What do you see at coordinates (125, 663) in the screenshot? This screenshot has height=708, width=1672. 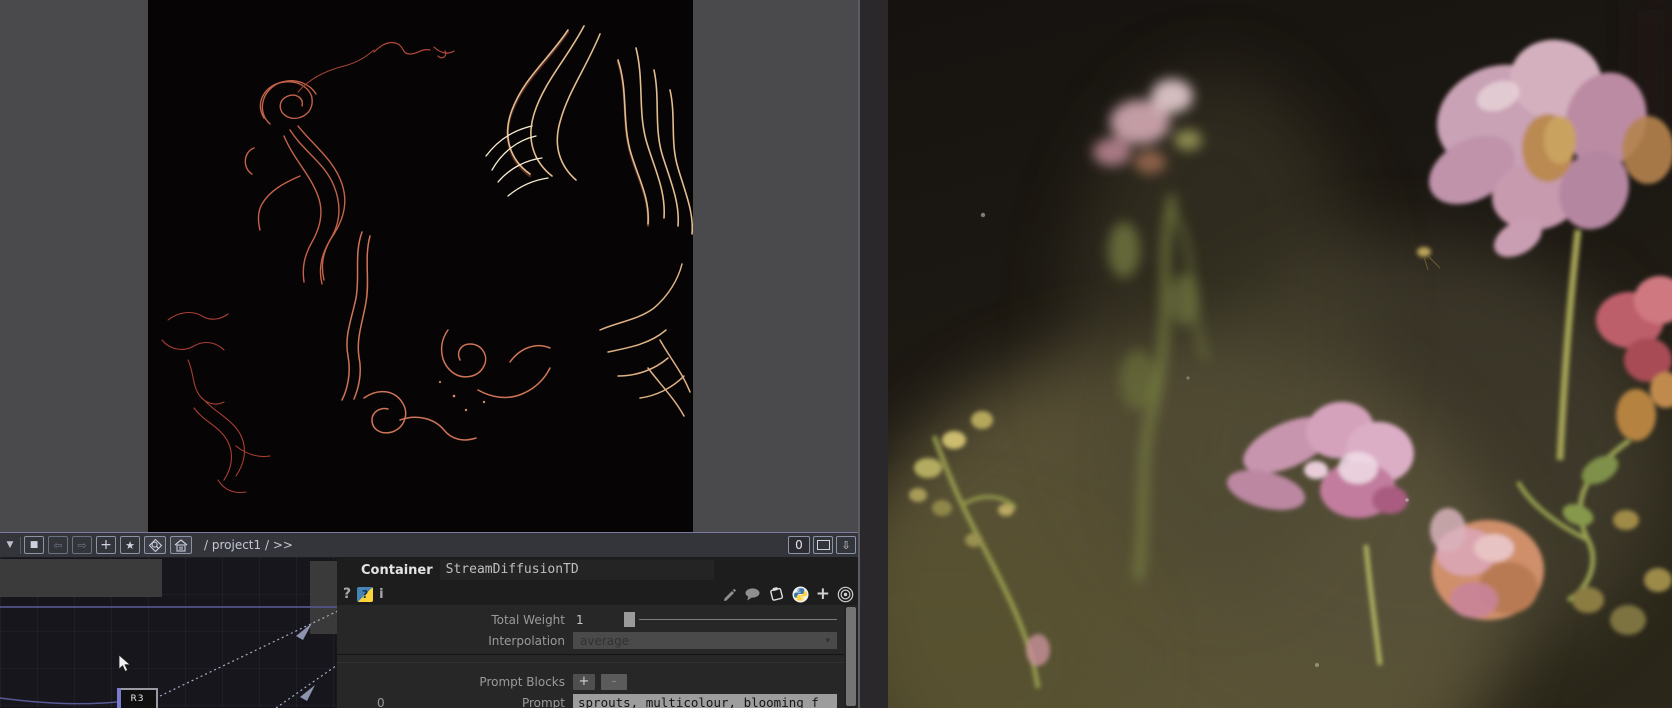 I see `mouse-cursor` at bounding box center [125, 663].